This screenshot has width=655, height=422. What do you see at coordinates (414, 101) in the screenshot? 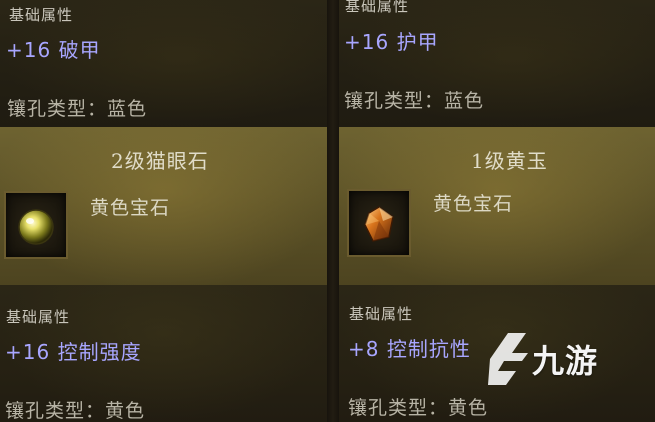
I see `right-top-socket-type: 镶孔类型：蓝色` at bounding box center [414, 101].